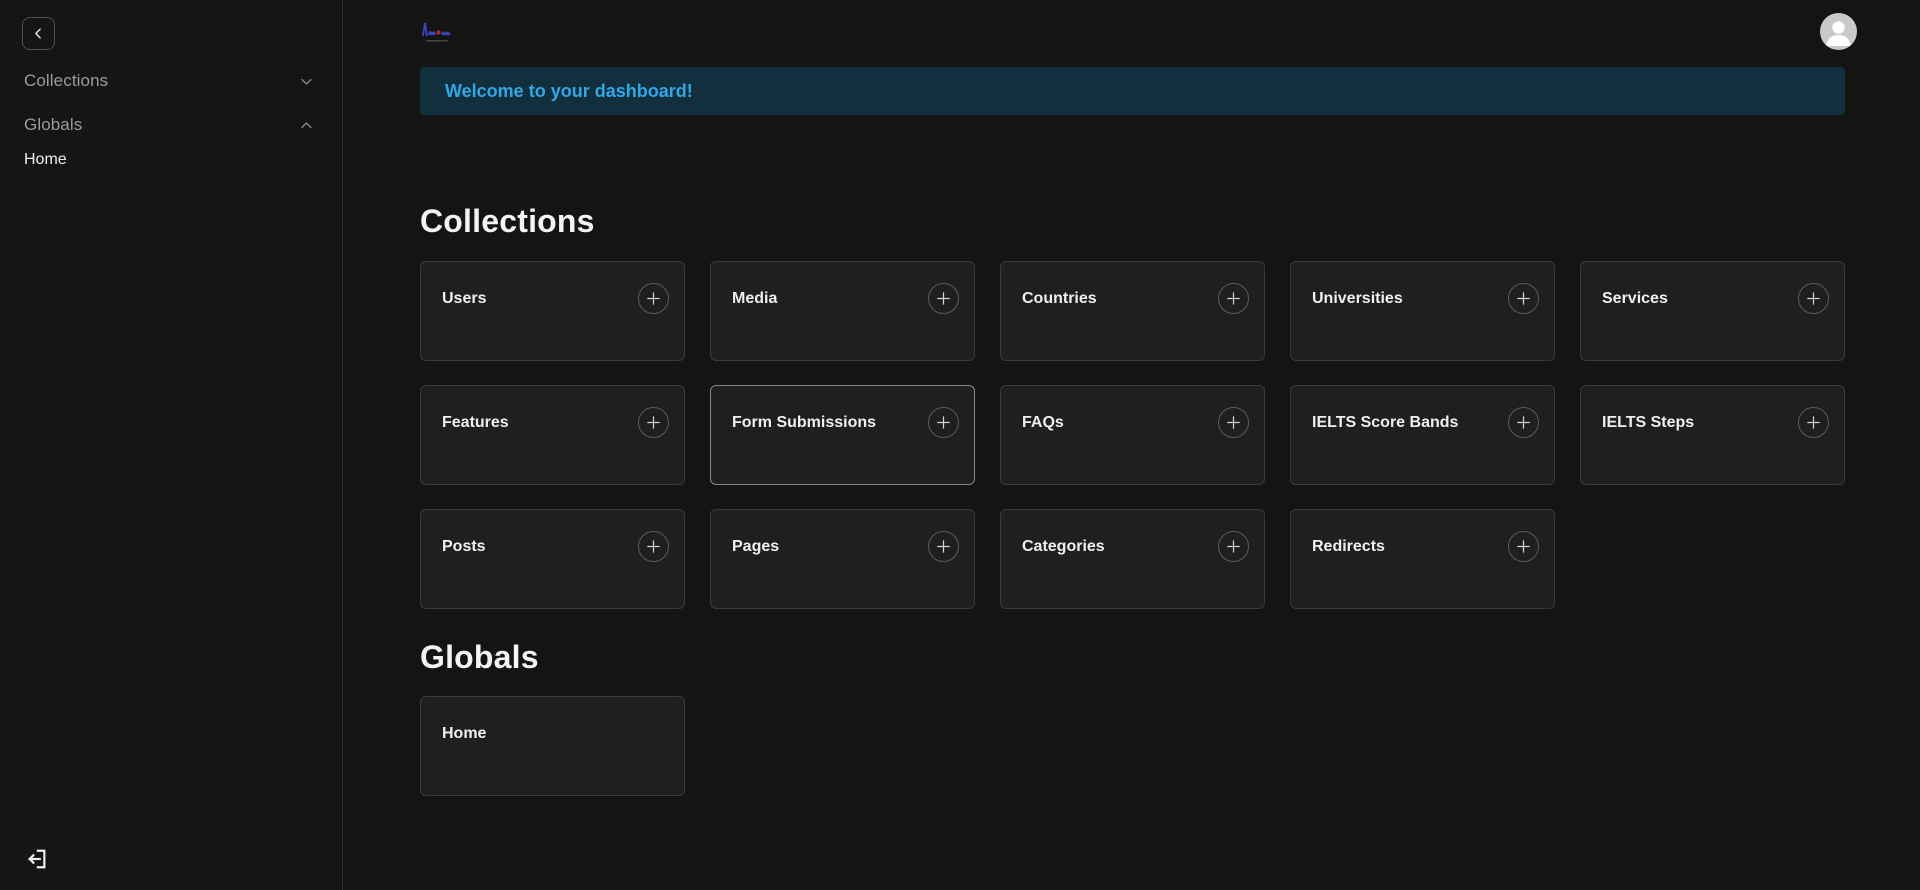 This screenshot has height=890, width=1920. What do you see at coordinates (1043, 422) in the screenshot?
I see `card-label: FAQs` at bounding box center [1043, 422].